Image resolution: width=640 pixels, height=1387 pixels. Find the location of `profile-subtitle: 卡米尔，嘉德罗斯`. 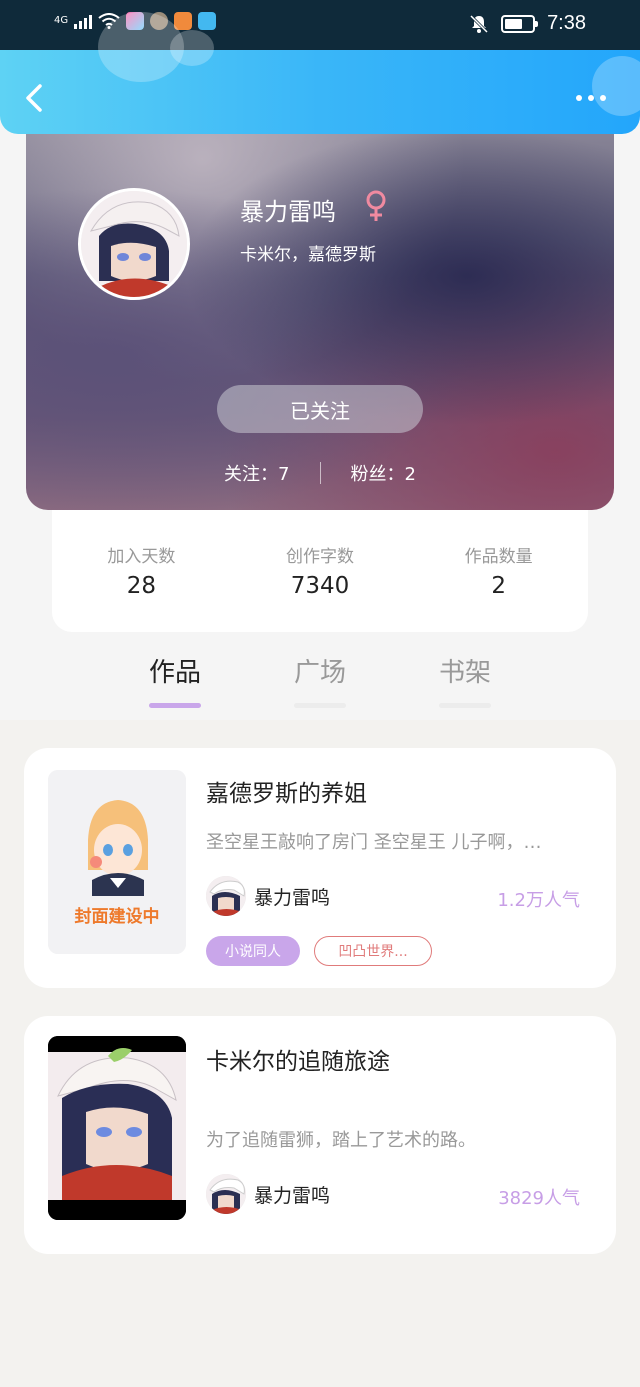

profile-subtitle: 卡米尔，嘉德罗斯 is located at coordinates (308, 255).